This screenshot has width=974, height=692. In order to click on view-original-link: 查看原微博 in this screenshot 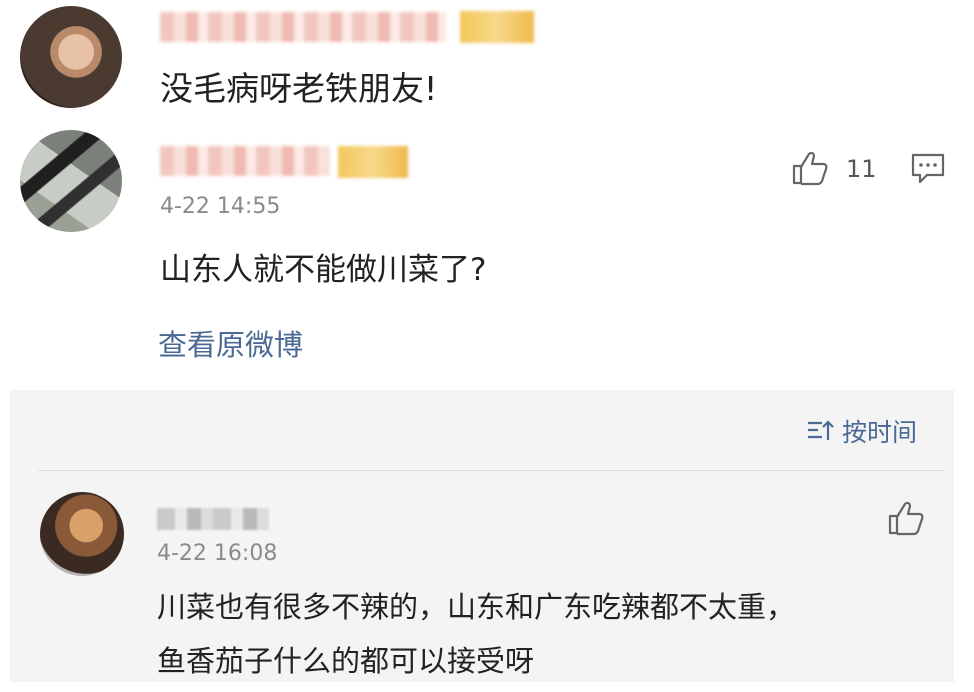, I will do `click(230, 343)`.